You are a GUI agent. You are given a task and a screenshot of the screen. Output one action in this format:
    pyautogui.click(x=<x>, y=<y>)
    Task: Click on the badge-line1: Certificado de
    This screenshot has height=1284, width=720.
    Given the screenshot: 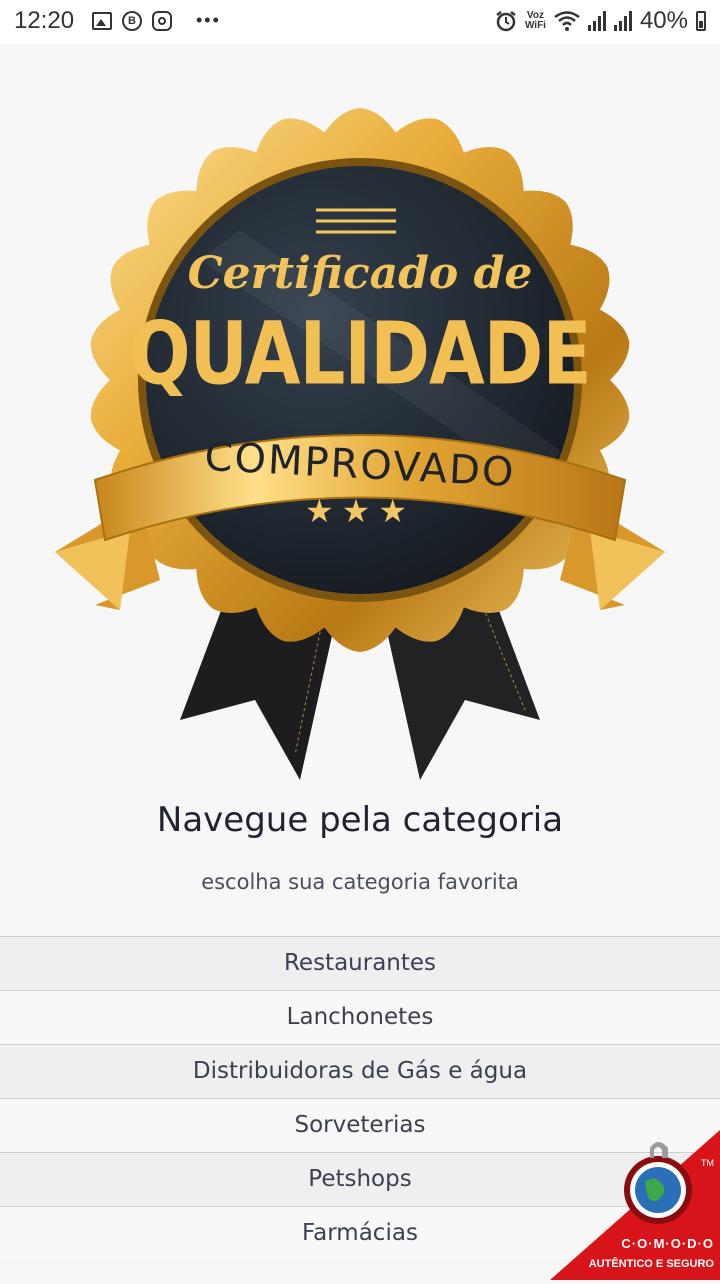 What is the action you would take?
    pyautogui.click(x=360, y=273)
    